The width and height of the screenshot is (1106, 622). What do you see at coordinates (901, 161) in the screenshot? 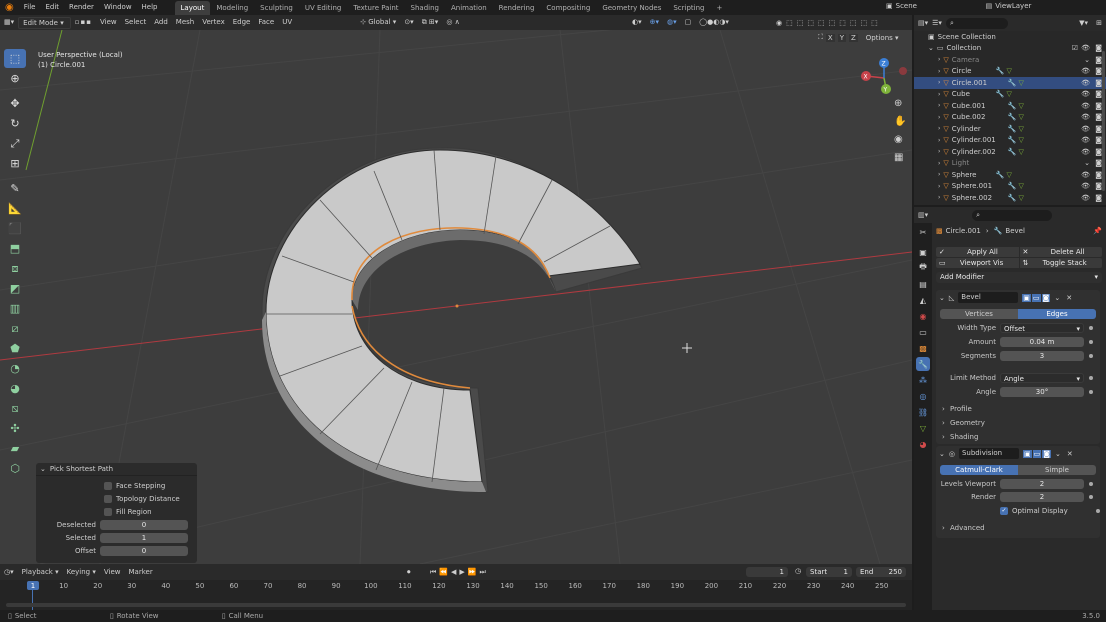
I see `ortho-grid-icon: ▦` at bounding box center [901, 161].